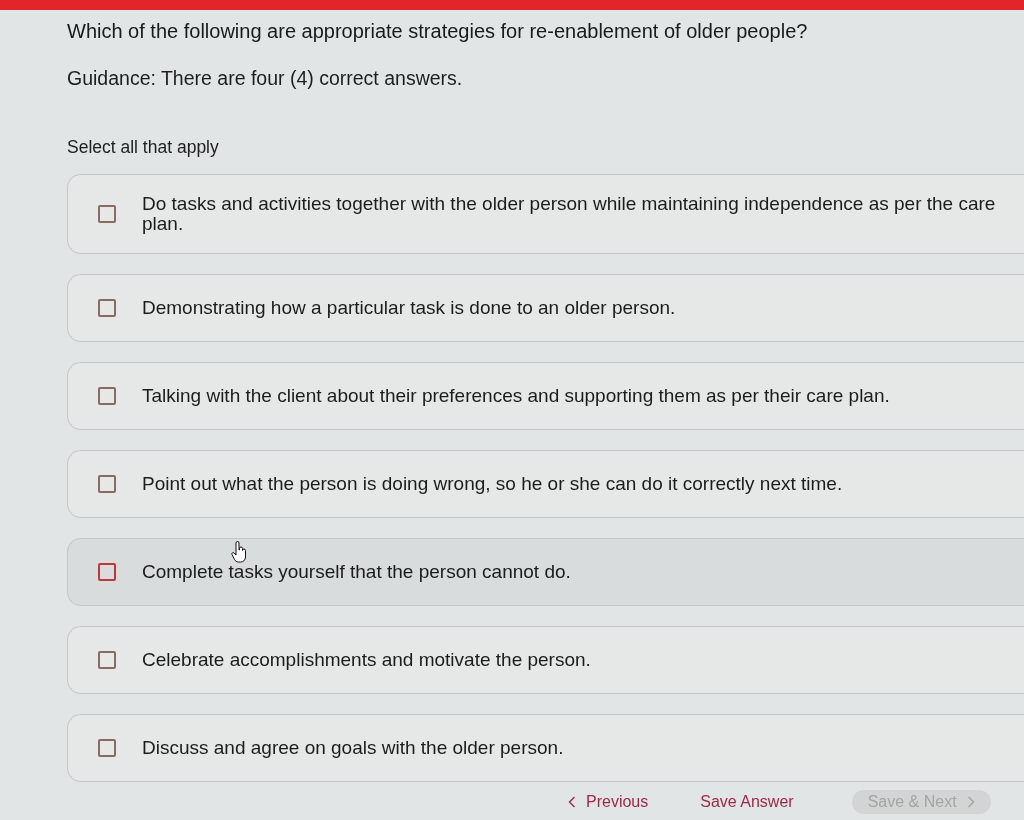 This screenshot has height=820, width=1024. Describe the element at coordinates (438, 31) in the screenshot. I see `question-title: Which of the following are appropriate strategies for re-enablement of older people?` at that location.